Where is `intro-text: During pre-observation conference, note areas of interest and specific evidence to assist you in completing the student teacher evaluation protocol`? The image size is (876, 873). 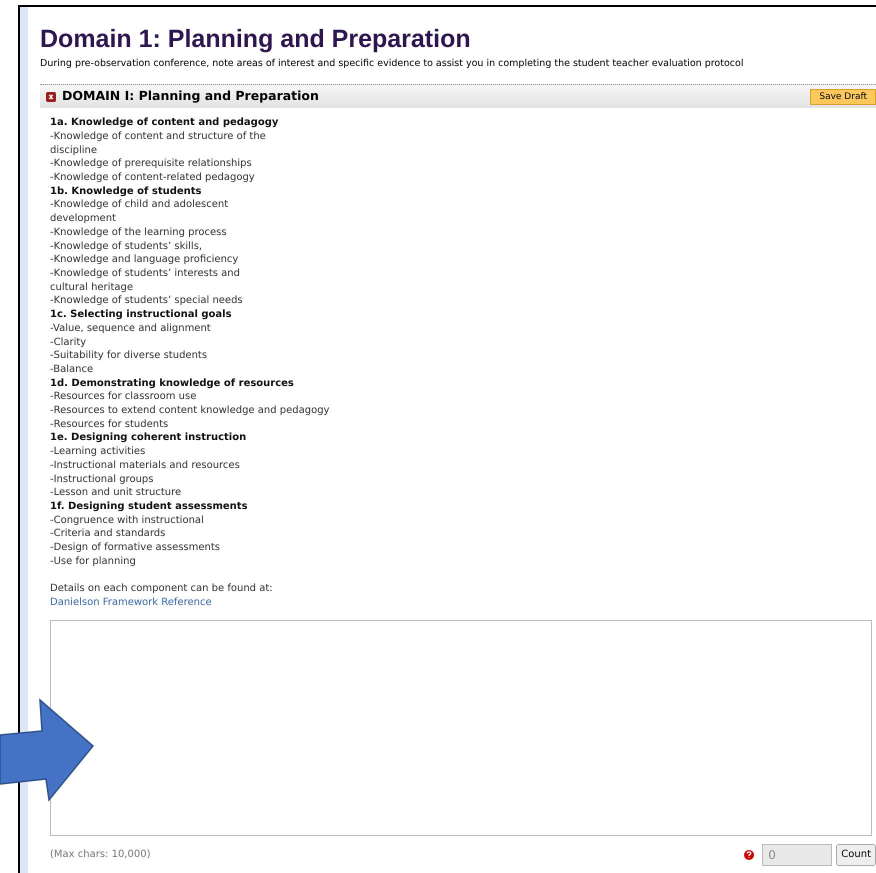 intro-text: During pre-observation conference, note areas of interest and specific evidence to assist you in completing the student teacher evaluation protocol is located at coordinates (392, 64).